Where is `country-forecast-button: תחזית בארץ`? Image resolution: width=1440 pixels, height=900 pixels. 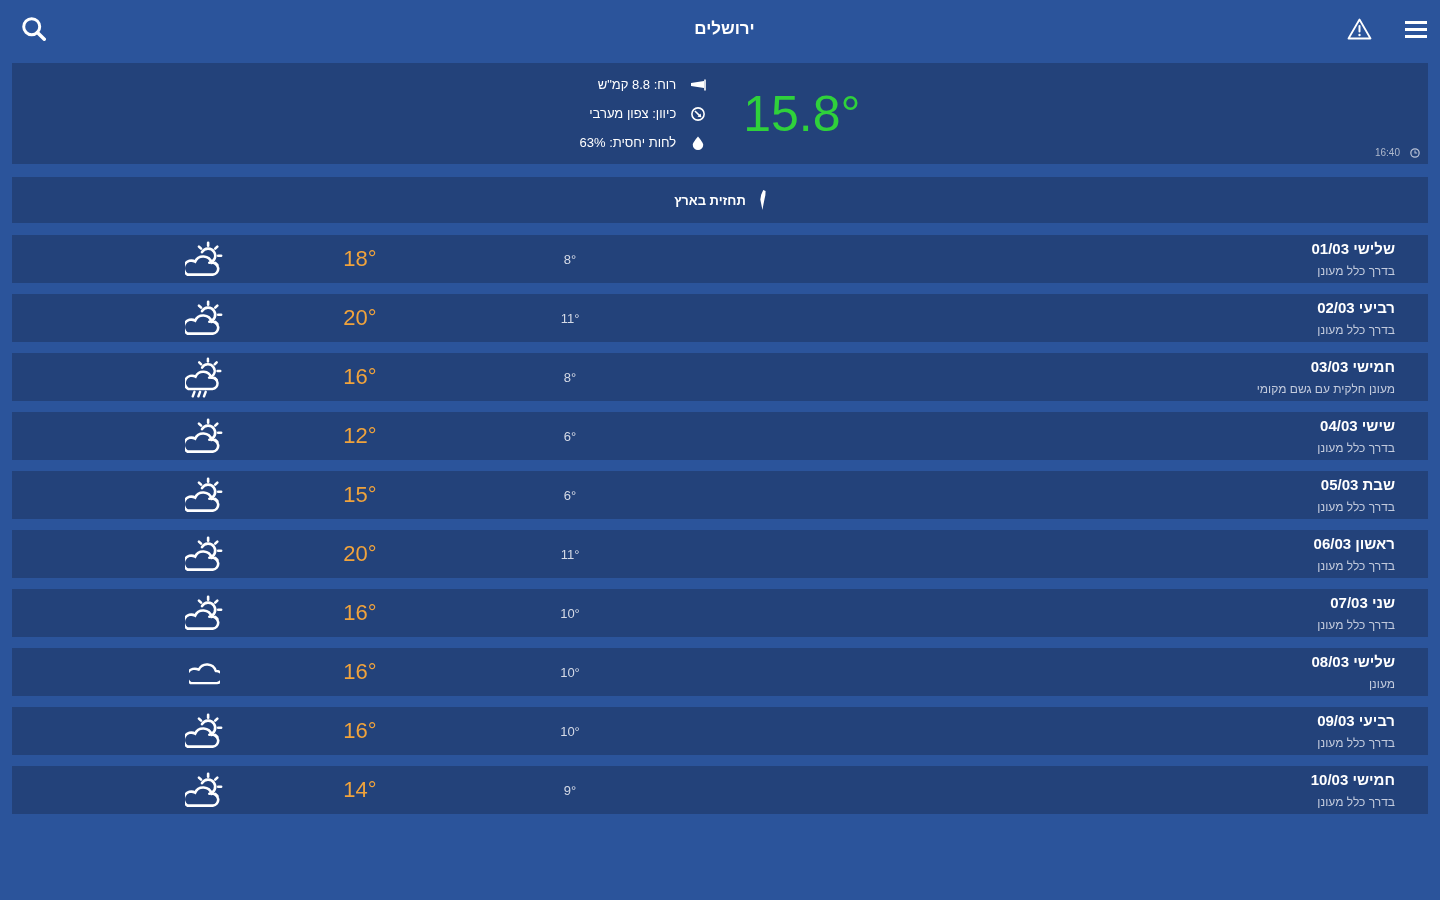
country-forecast-button: תחזית בארץ is located at coordinates (720, 200).